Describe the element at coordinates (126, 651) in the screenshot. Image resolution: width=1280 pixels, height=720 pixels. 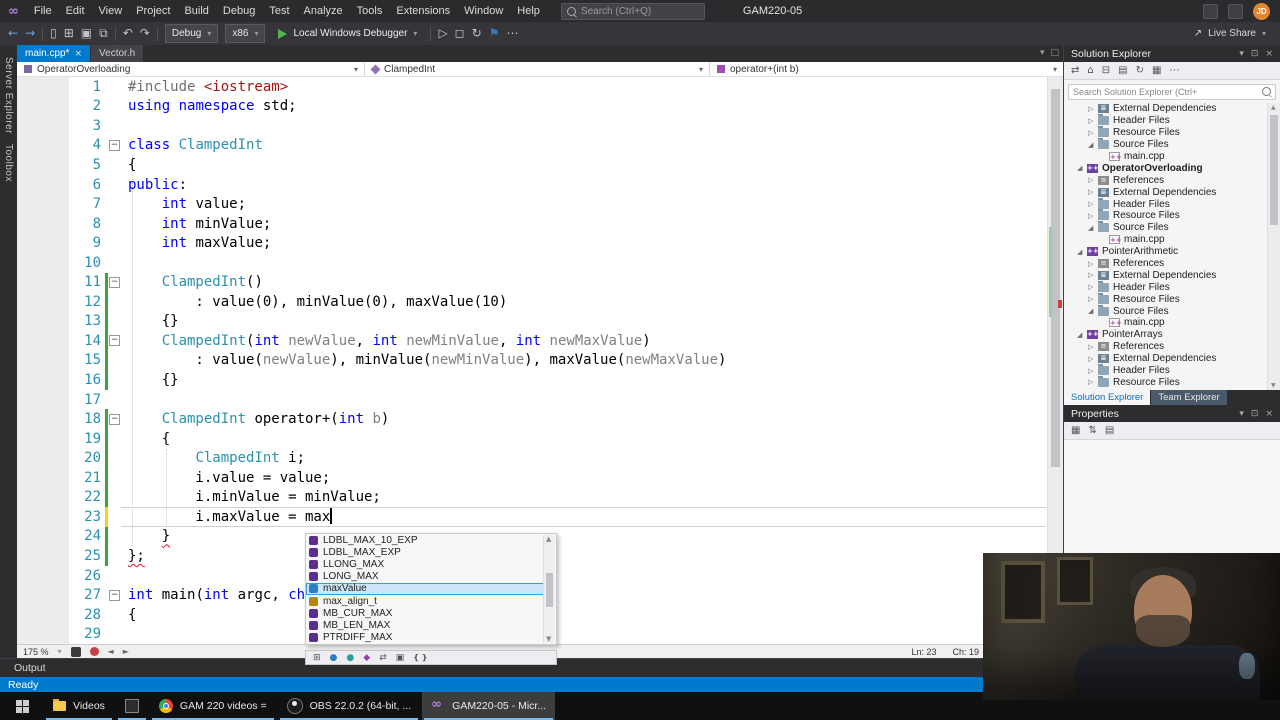
I see `scroll-right-icon: ►` at that location.